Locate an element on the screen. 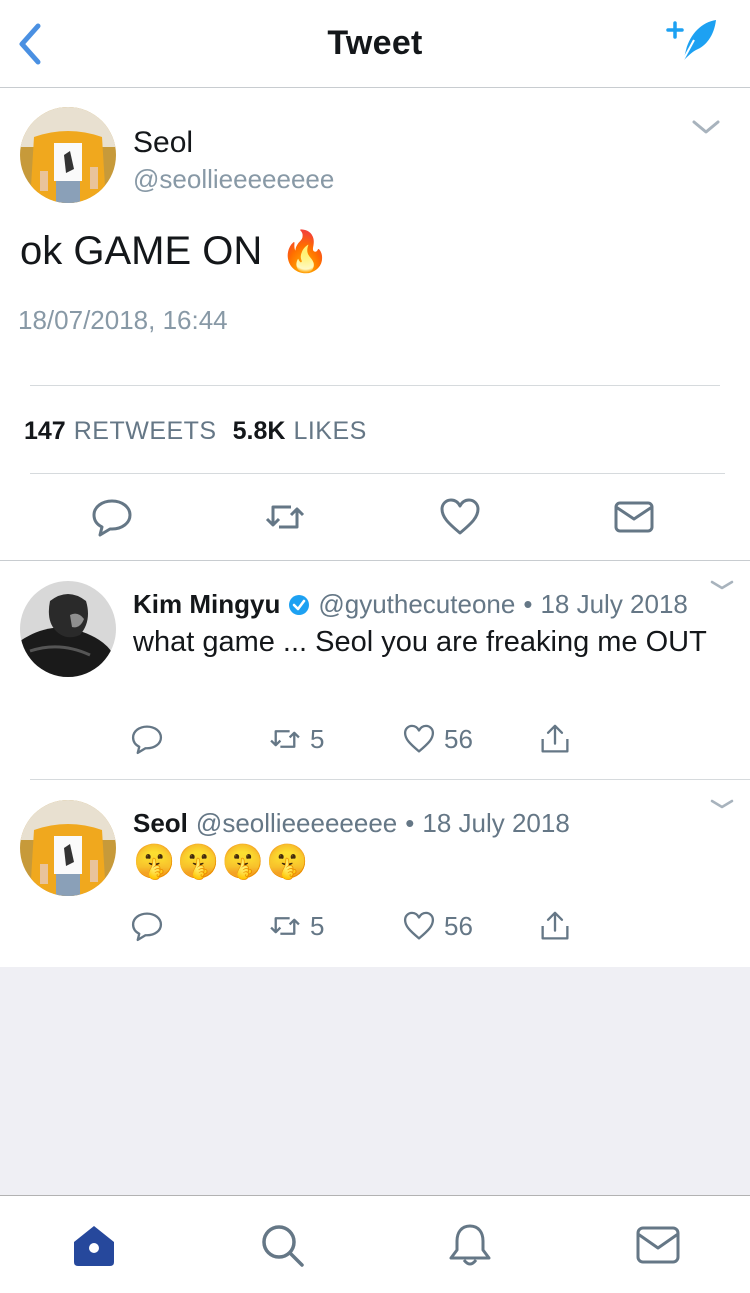 This screenshot has height=1293, width=750. tweet-menu-button is located at coordinates (706, 127).